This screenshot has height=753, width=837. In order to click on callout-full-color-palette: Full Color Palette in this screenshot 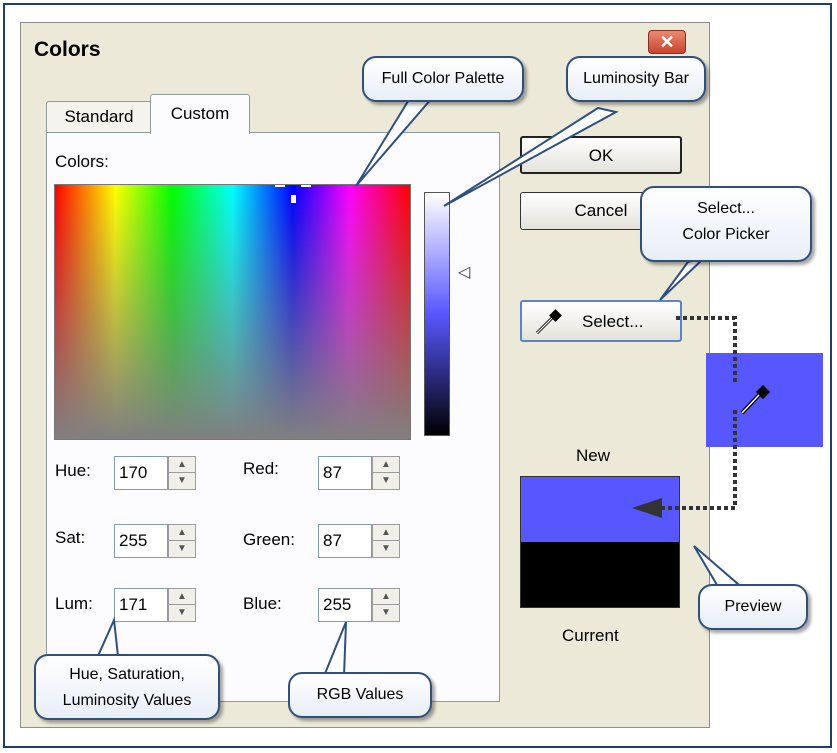, I will do `click(443, 79)`.